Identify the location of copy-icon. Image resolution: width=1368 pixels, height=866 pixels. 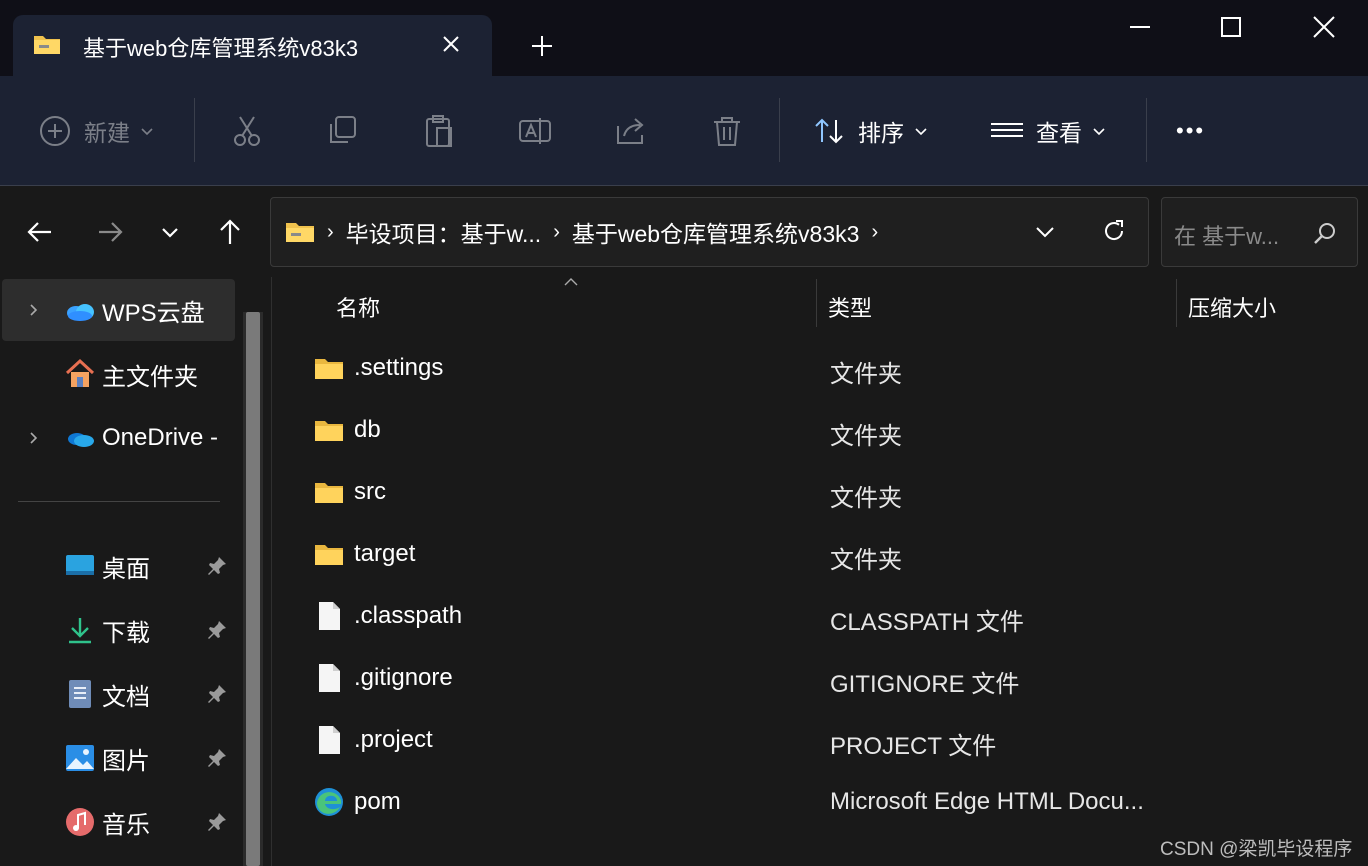
(343, 129).